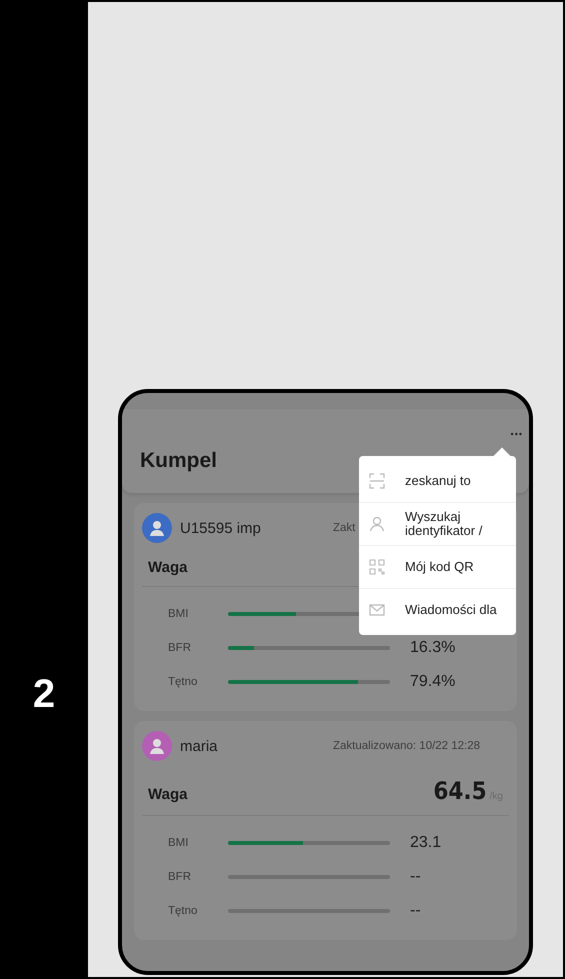 The height and width of the screenshot is (979, 565). Describe the element at coordinates (178, 461) in the screenshot. I see `page-title: Kumpel` at that location.